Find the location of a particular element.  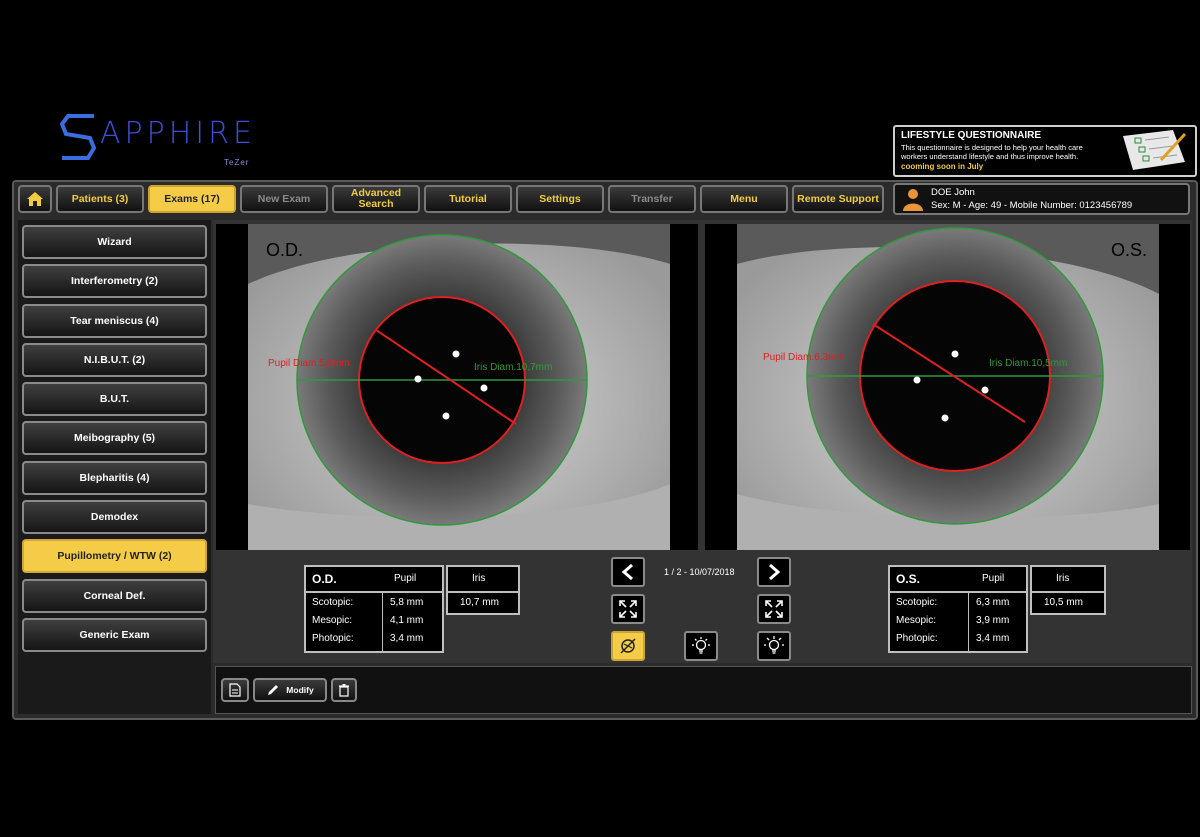

home-button is located at coordinates (35, 199).